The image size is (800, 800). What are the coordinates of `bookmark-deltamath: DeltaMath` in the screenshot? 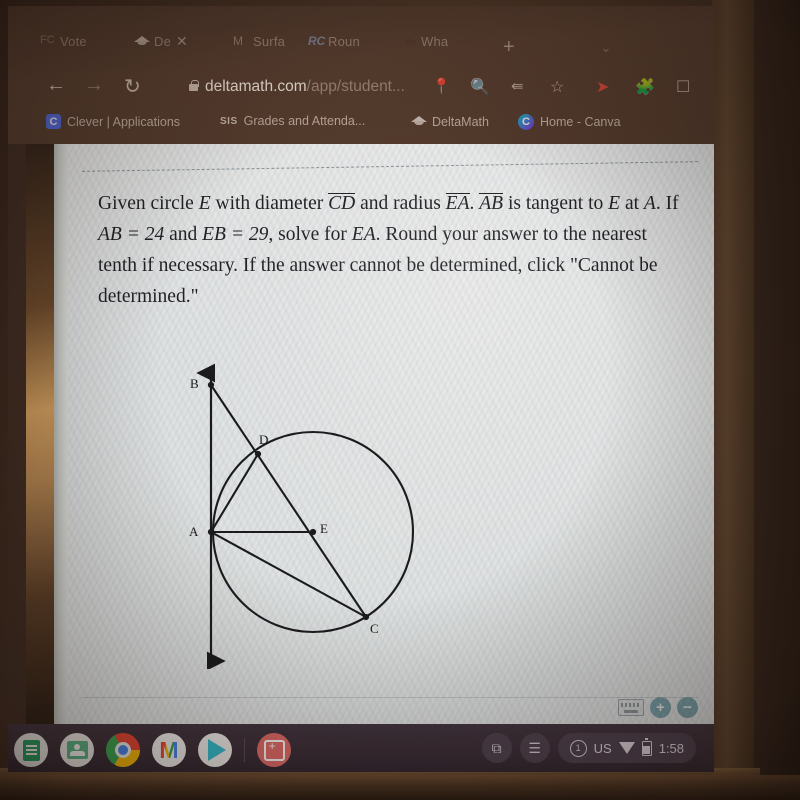 It's located at (450, 121).